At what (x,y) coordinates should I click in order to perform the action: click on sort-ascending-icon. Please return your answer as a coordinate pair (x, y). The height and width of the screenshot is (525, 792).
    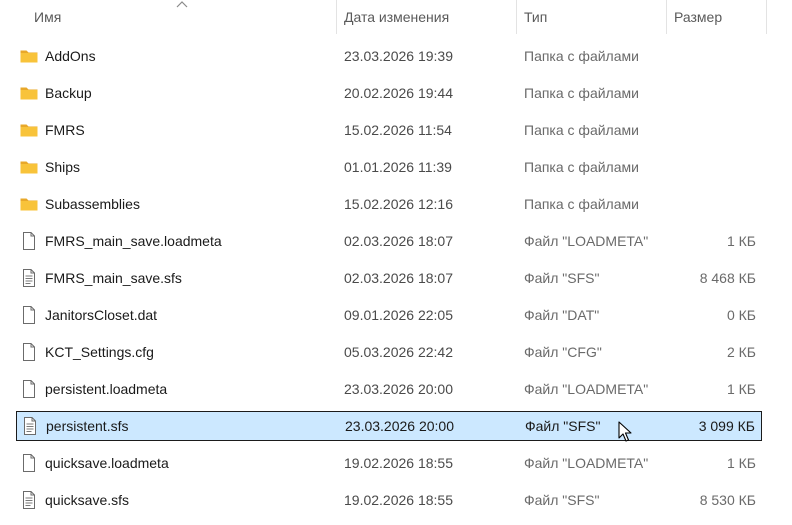
    Looking at the image, I should click on (182, 4).